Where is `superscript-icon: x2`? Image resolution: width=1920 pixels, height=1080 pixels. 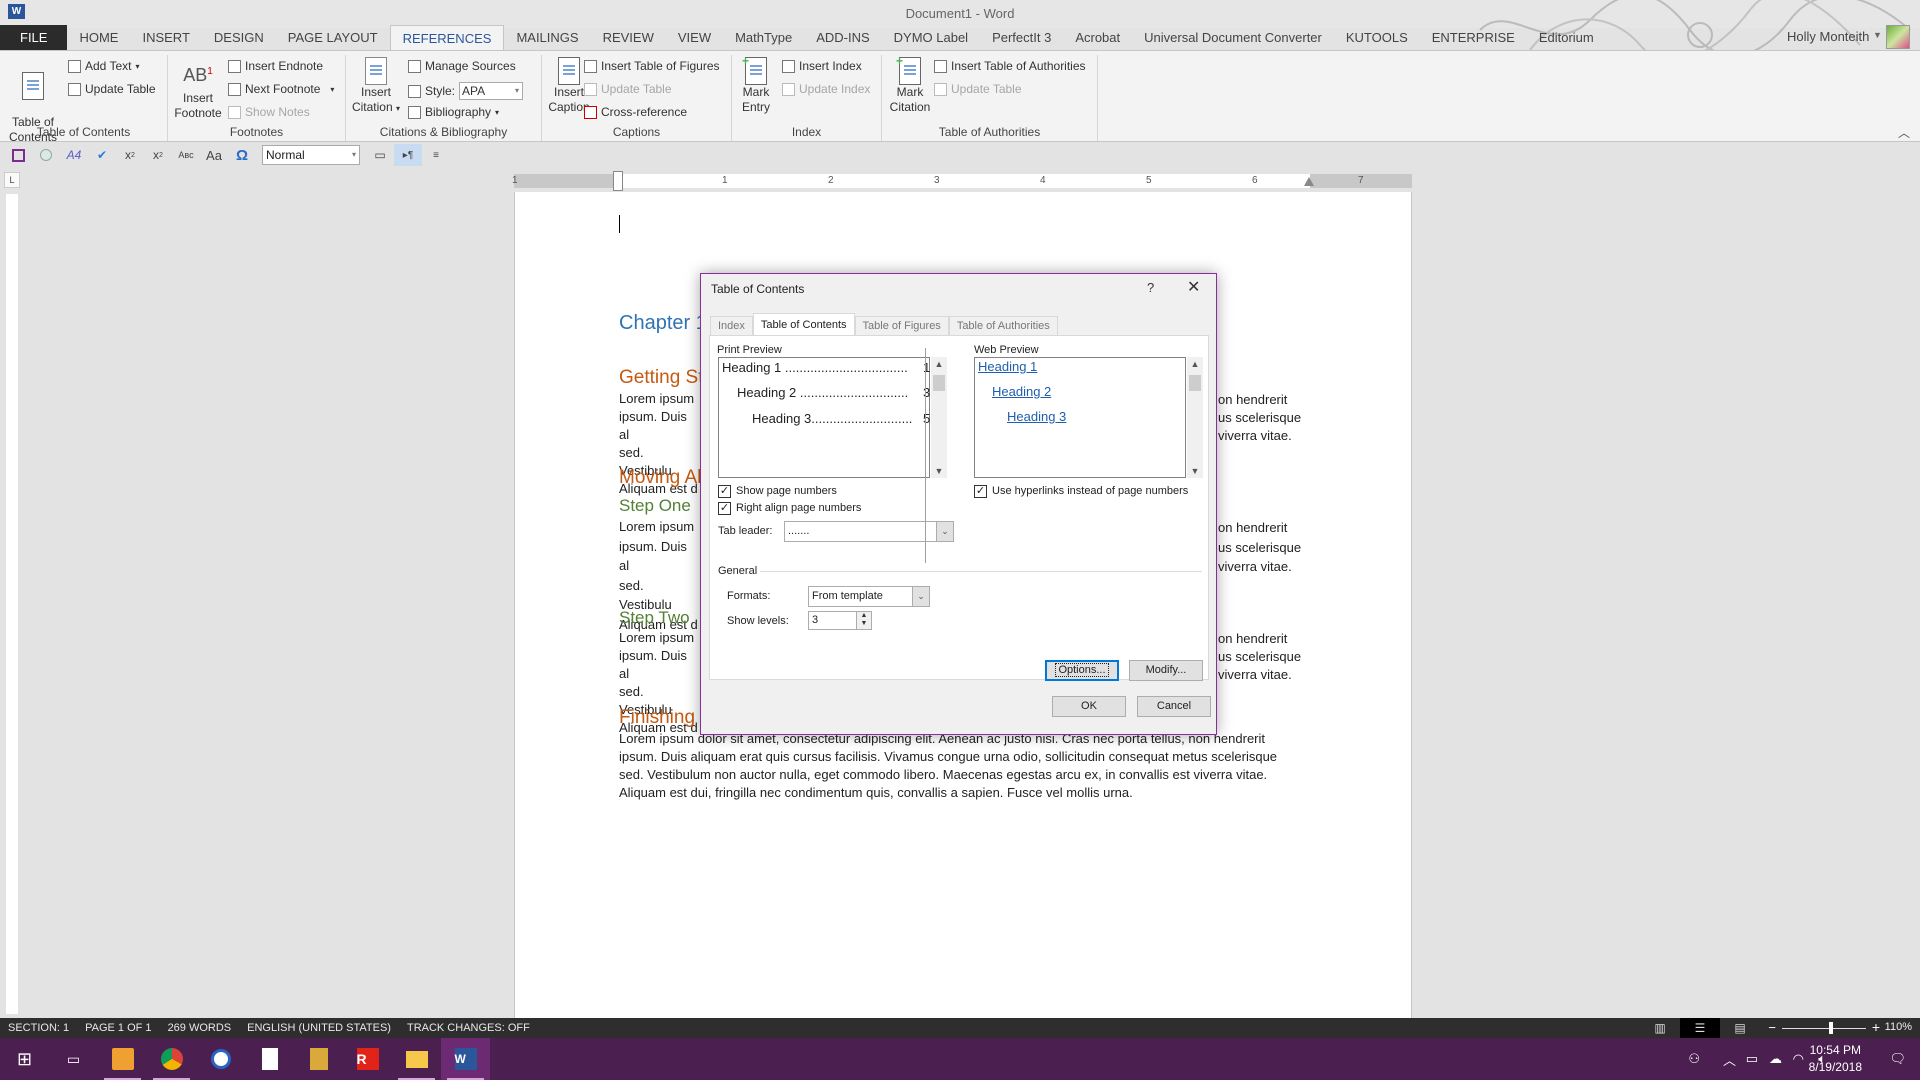
superscript-icon: x2 is located at coordinates (158, 155).